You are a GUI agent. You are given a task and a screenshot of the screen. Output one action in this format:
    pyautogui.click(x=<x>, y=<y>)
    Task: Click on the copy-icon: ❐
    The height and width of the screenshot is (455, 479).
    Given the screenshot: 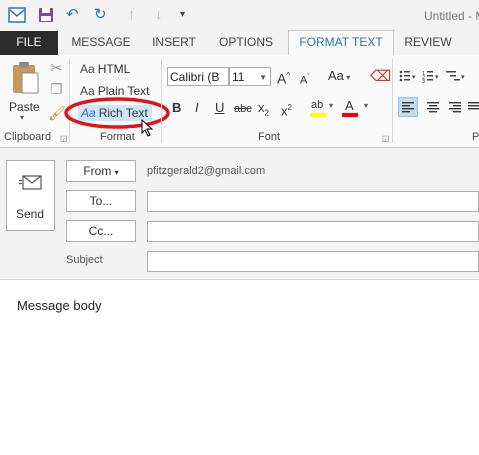 What is the action you would take?
    pyautogui.click(x=56, y=89)
    